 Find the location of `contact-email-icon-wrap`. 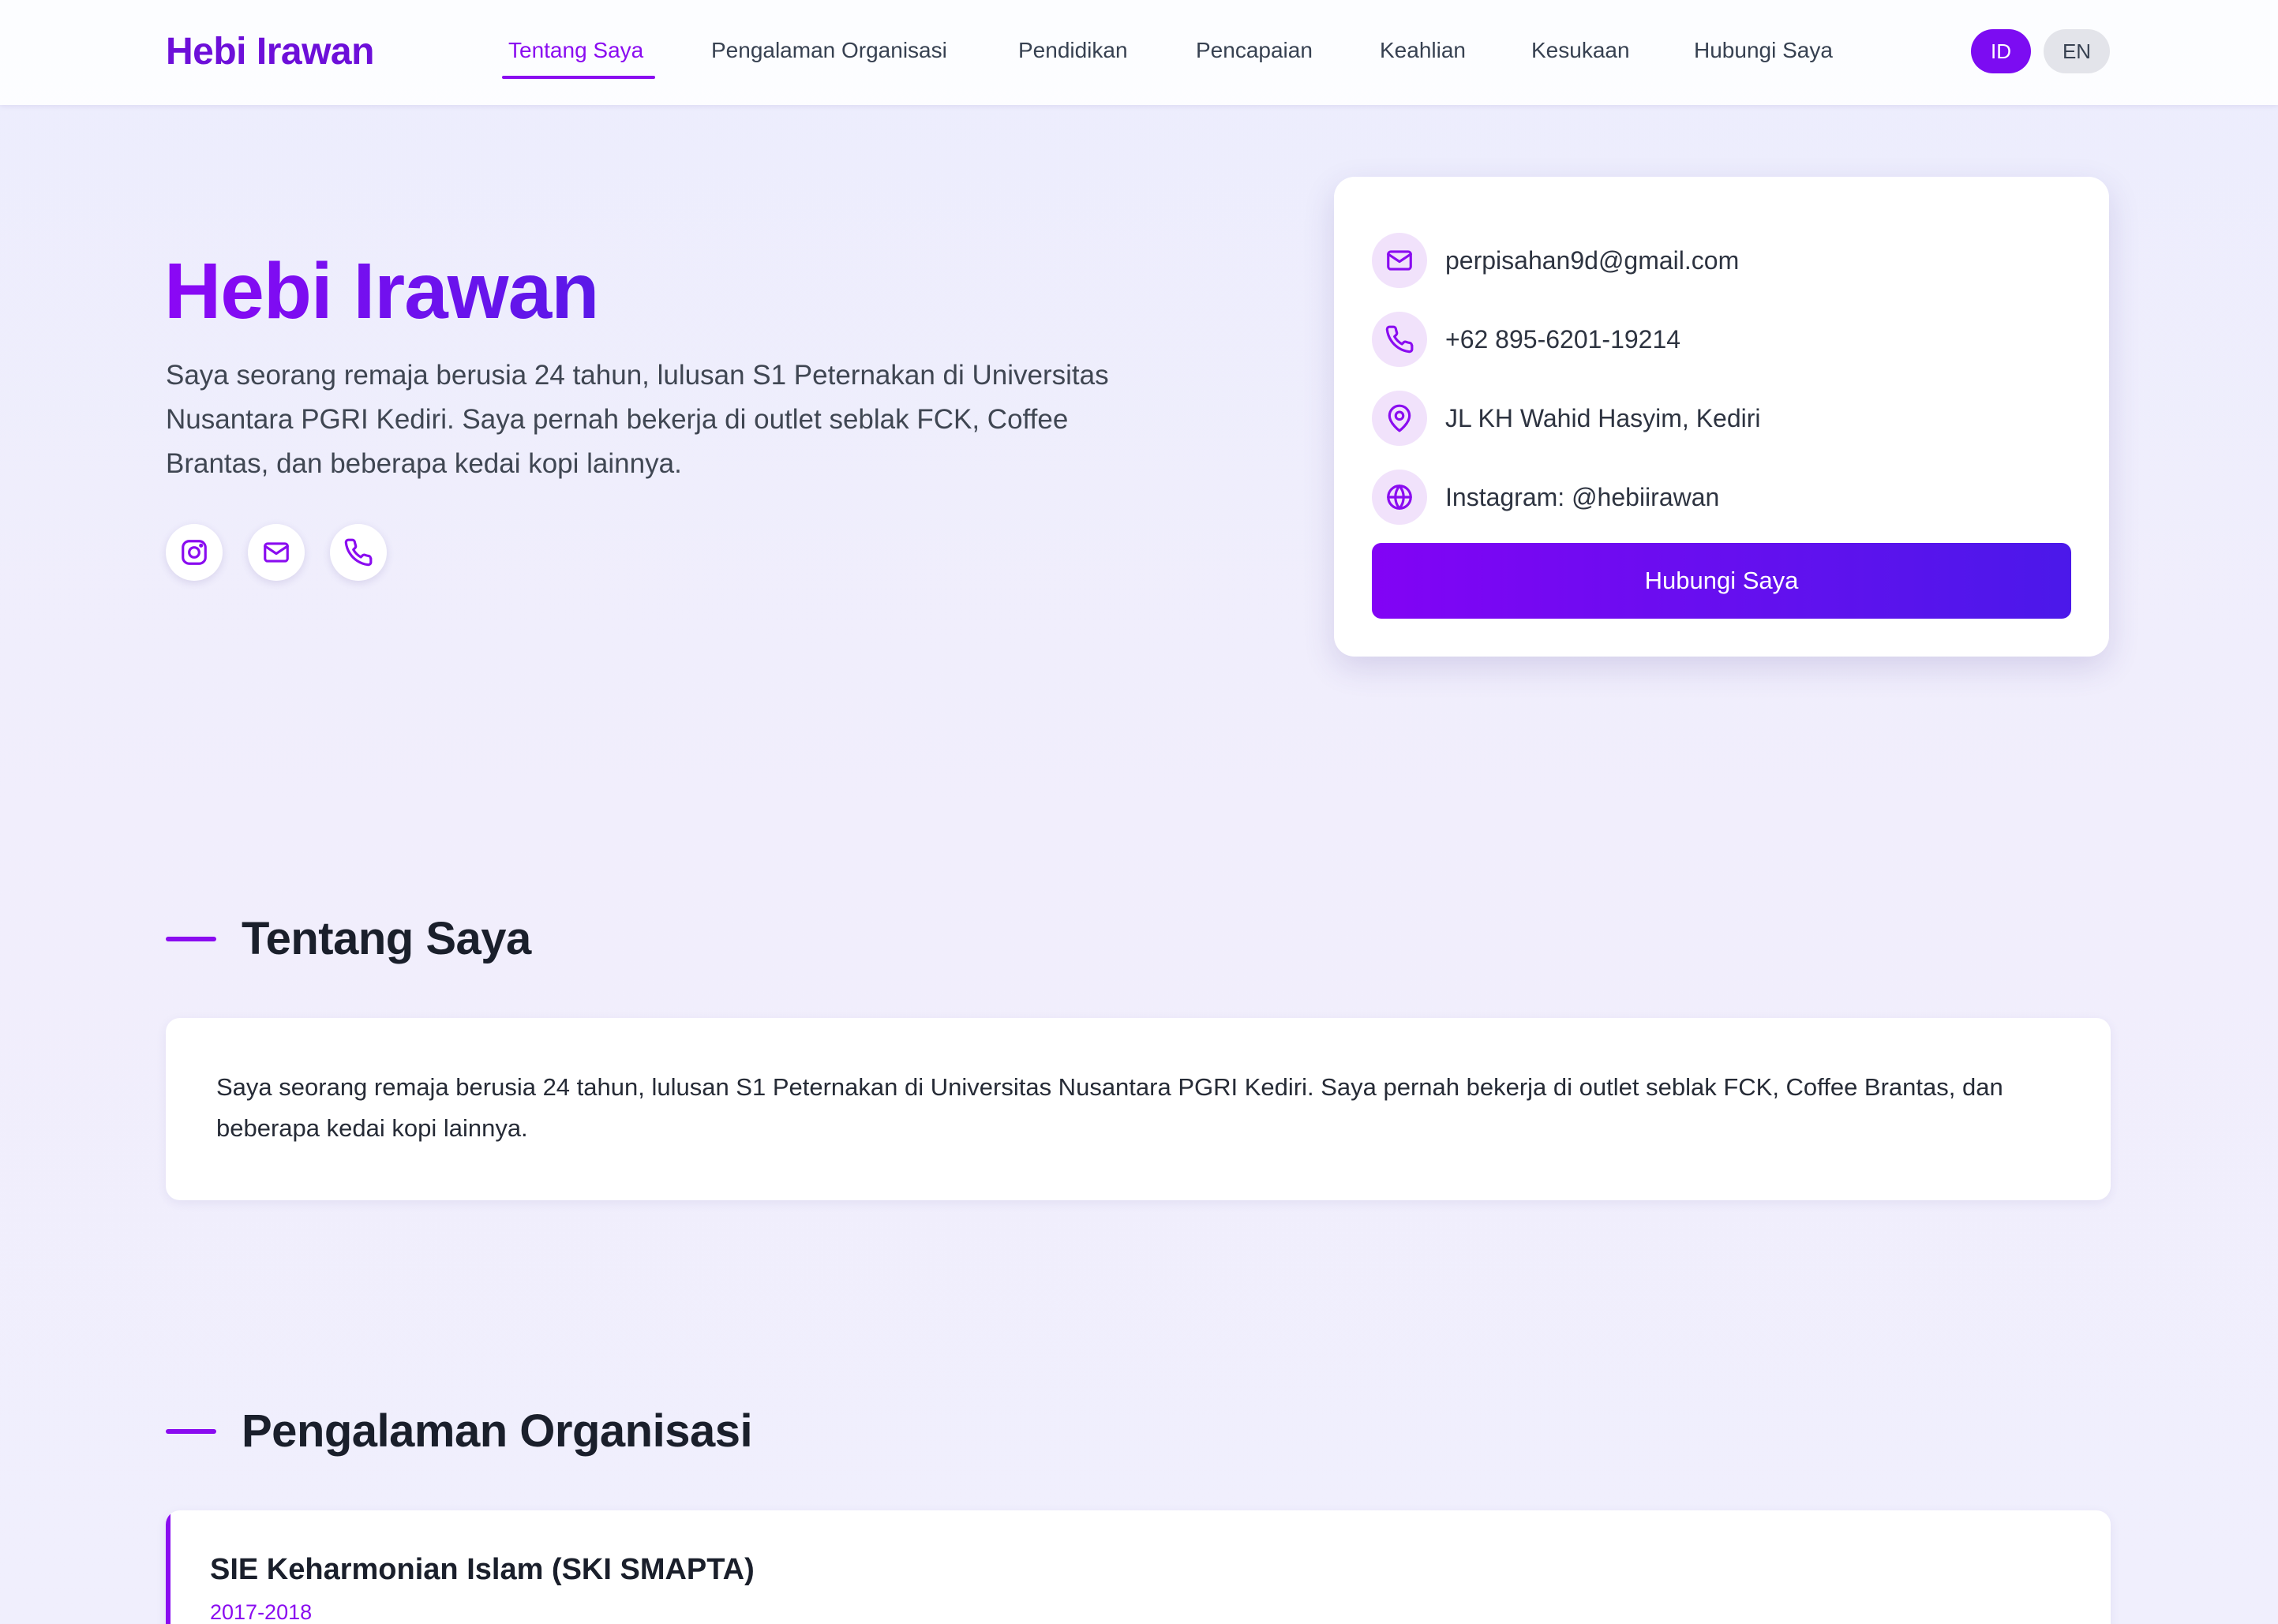

contact-email-icon-wrap is located at coordinates (1399, 260).